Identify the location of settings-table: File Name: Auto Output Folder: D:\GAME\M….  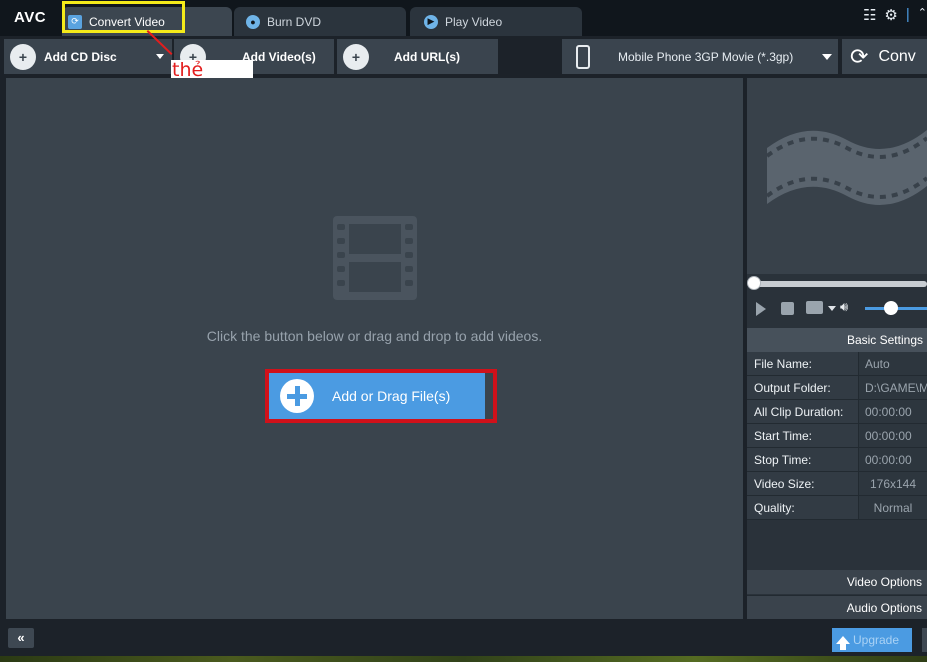
(837, 436).